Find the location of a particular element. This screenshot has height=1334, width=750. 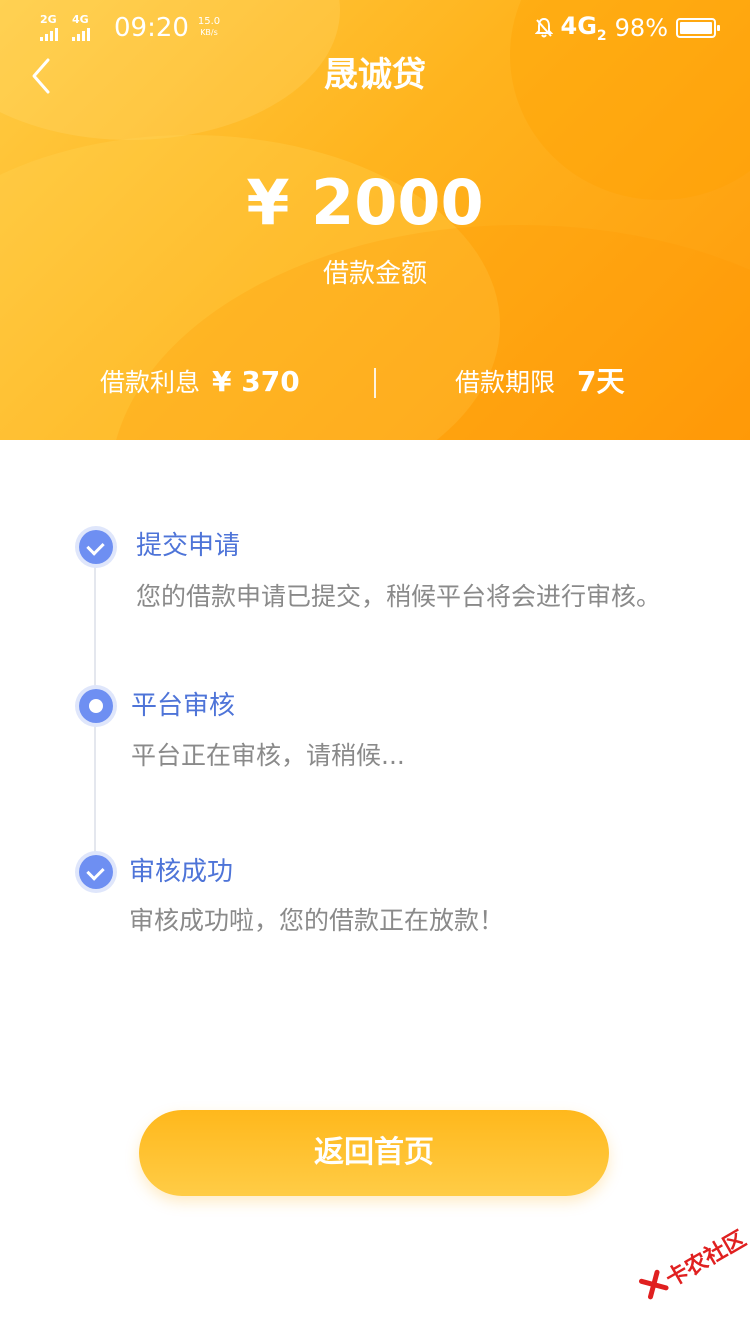

battery-icon is located at coordinates (698, 28).